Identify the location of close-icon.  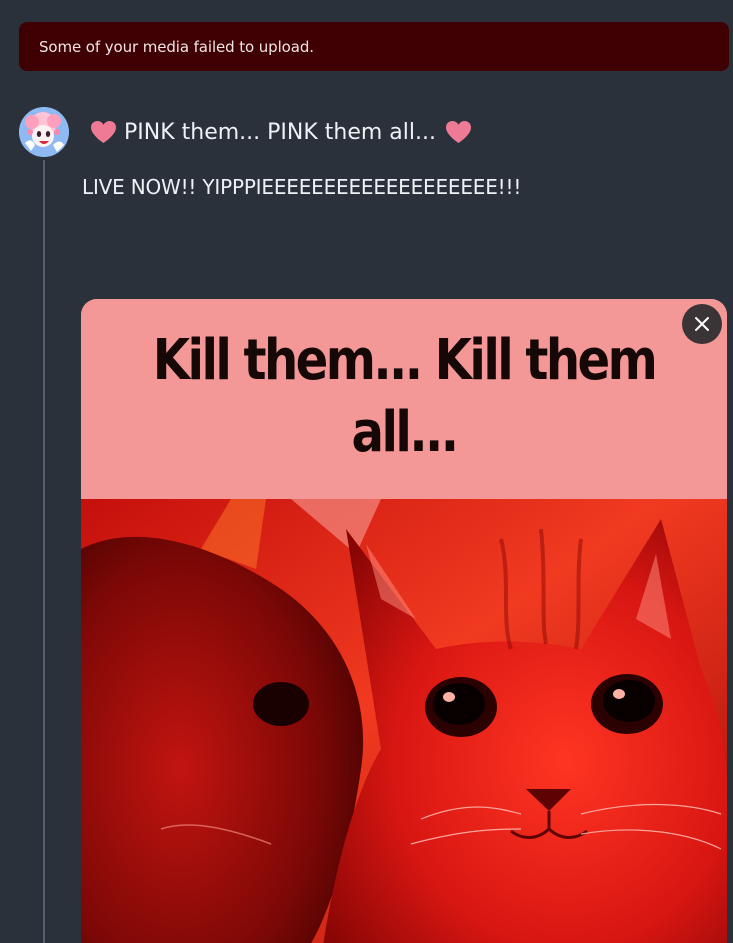
(702, 324).